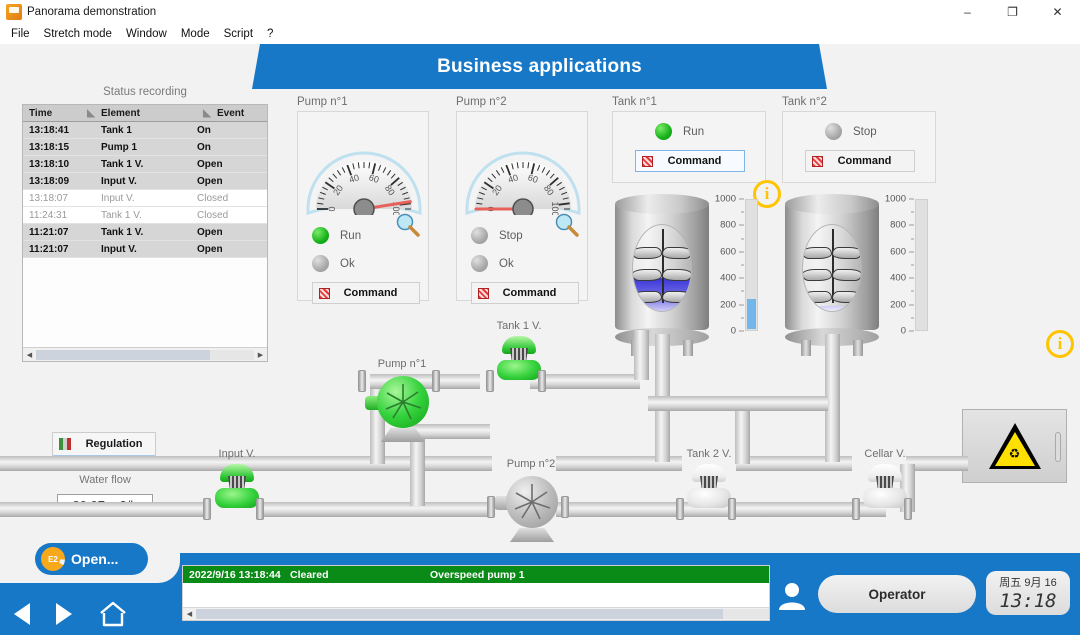 The image size is (1080, 635). I want to click on warning-sign-plate: ♻, so click(1014, 446).